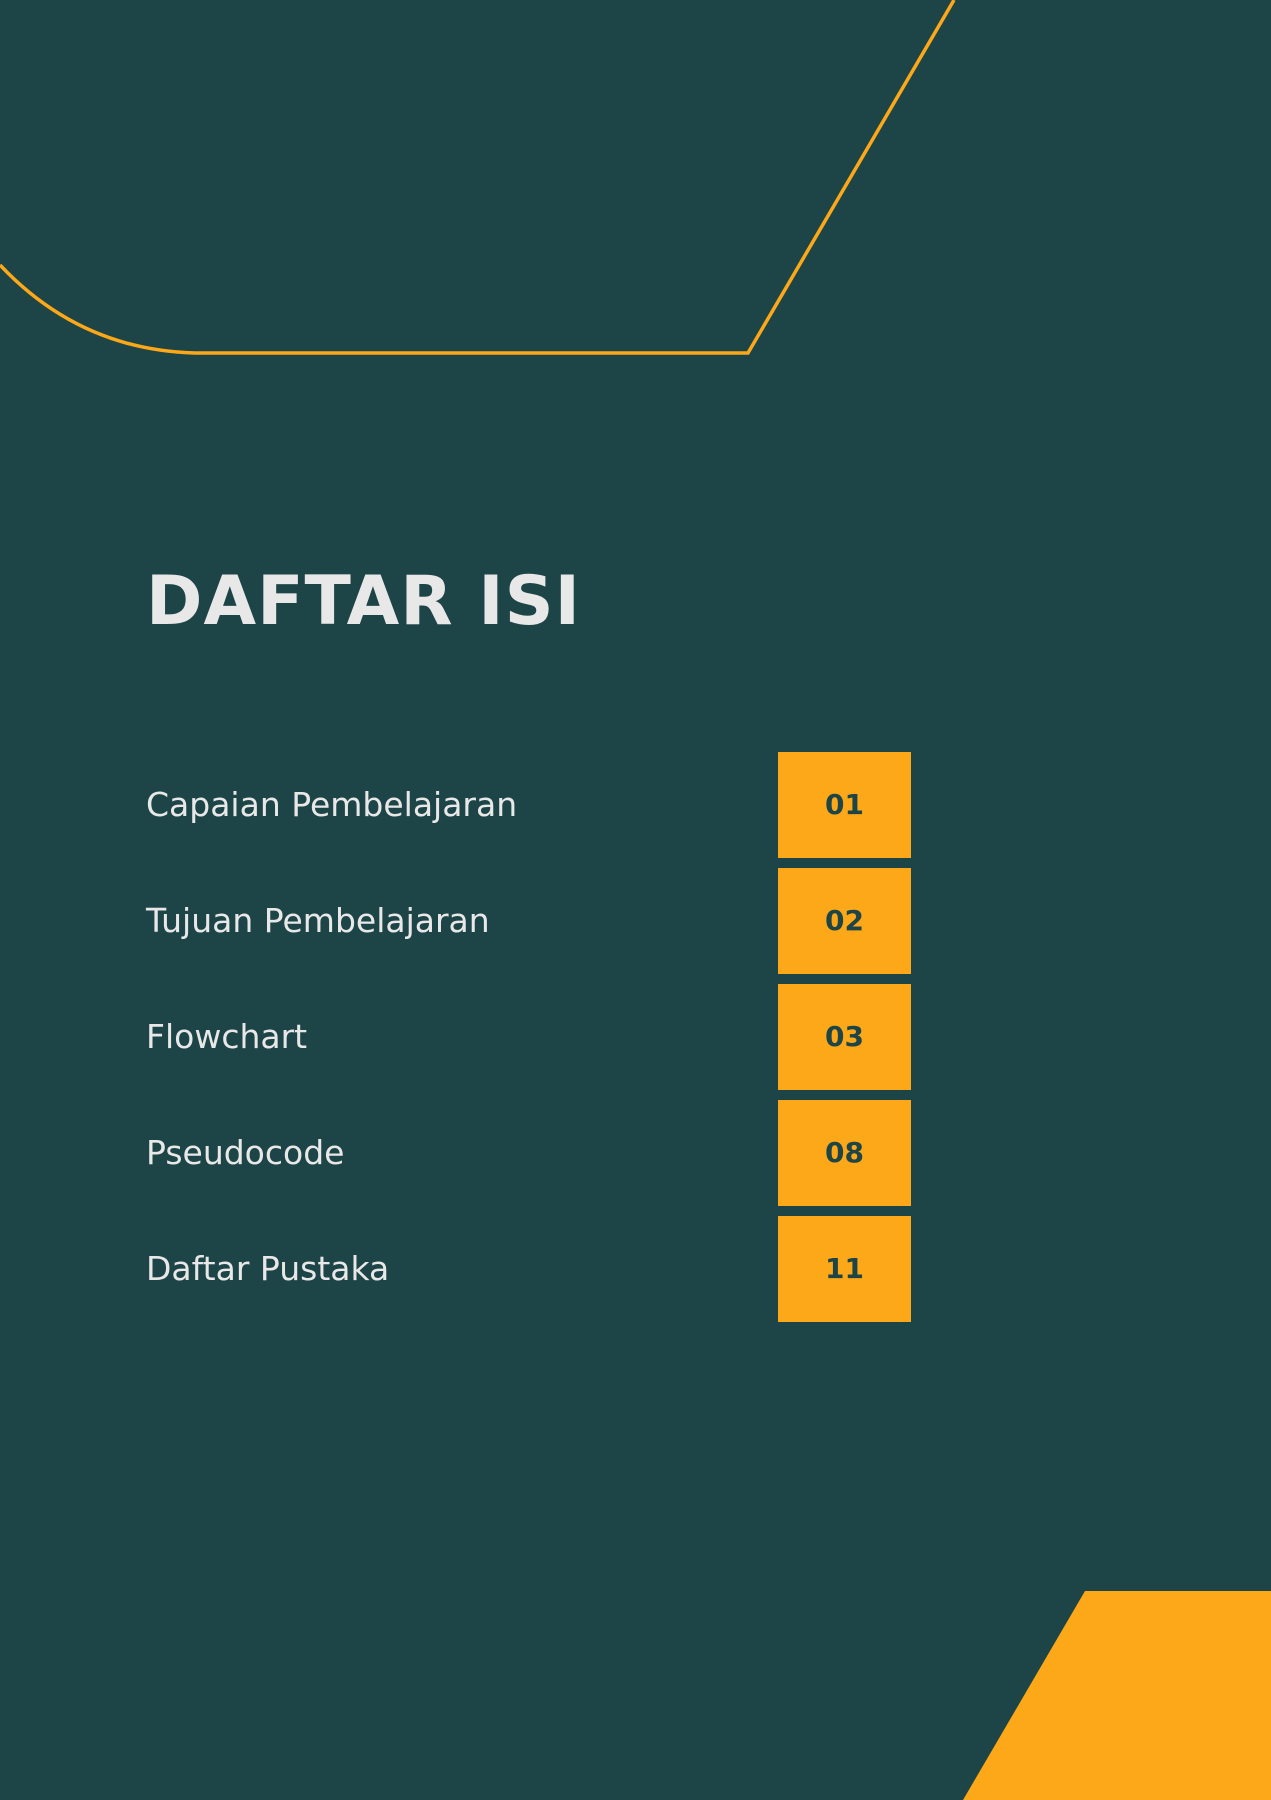 The image size is (1271, 1800). I want to click on page-number: 03, so click(844, 1036).